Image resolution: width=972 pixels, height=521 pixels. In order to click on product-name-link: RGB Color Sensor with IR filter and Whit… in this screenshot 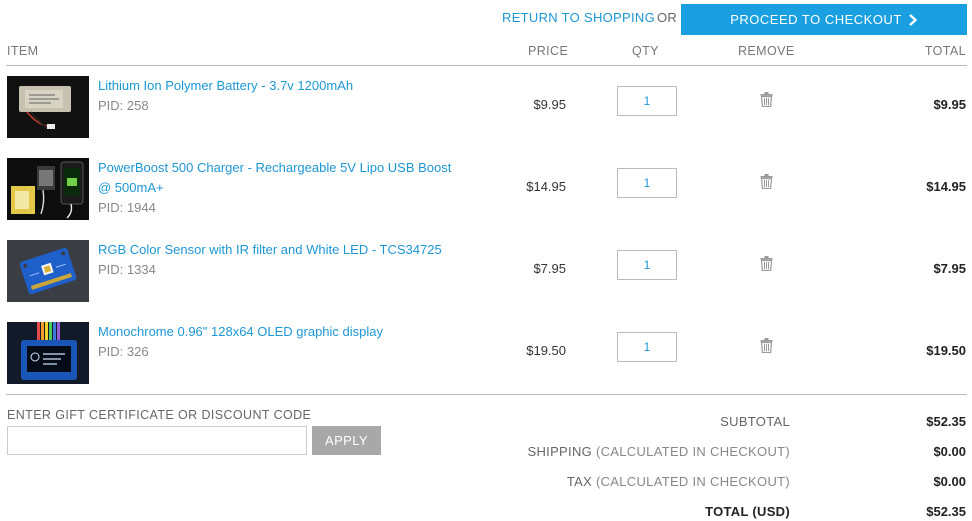, I will do `click(283, 250)`.